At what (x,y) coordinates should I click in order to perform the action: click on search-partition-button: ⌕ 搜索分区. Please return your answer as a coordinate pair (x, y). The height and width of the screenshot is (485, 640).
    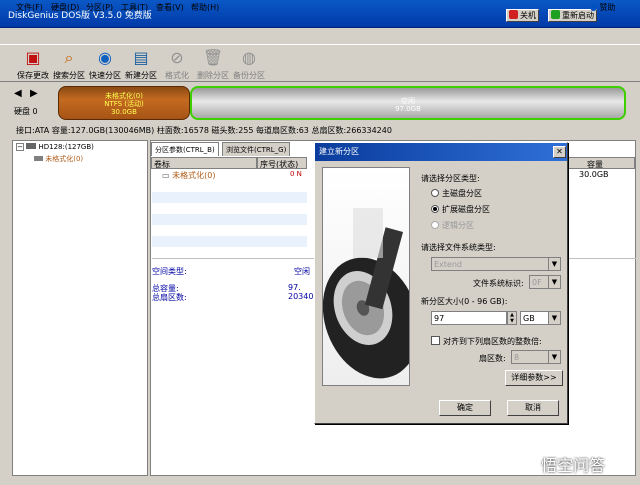
    Looking at the image, I should click on (69, 64).